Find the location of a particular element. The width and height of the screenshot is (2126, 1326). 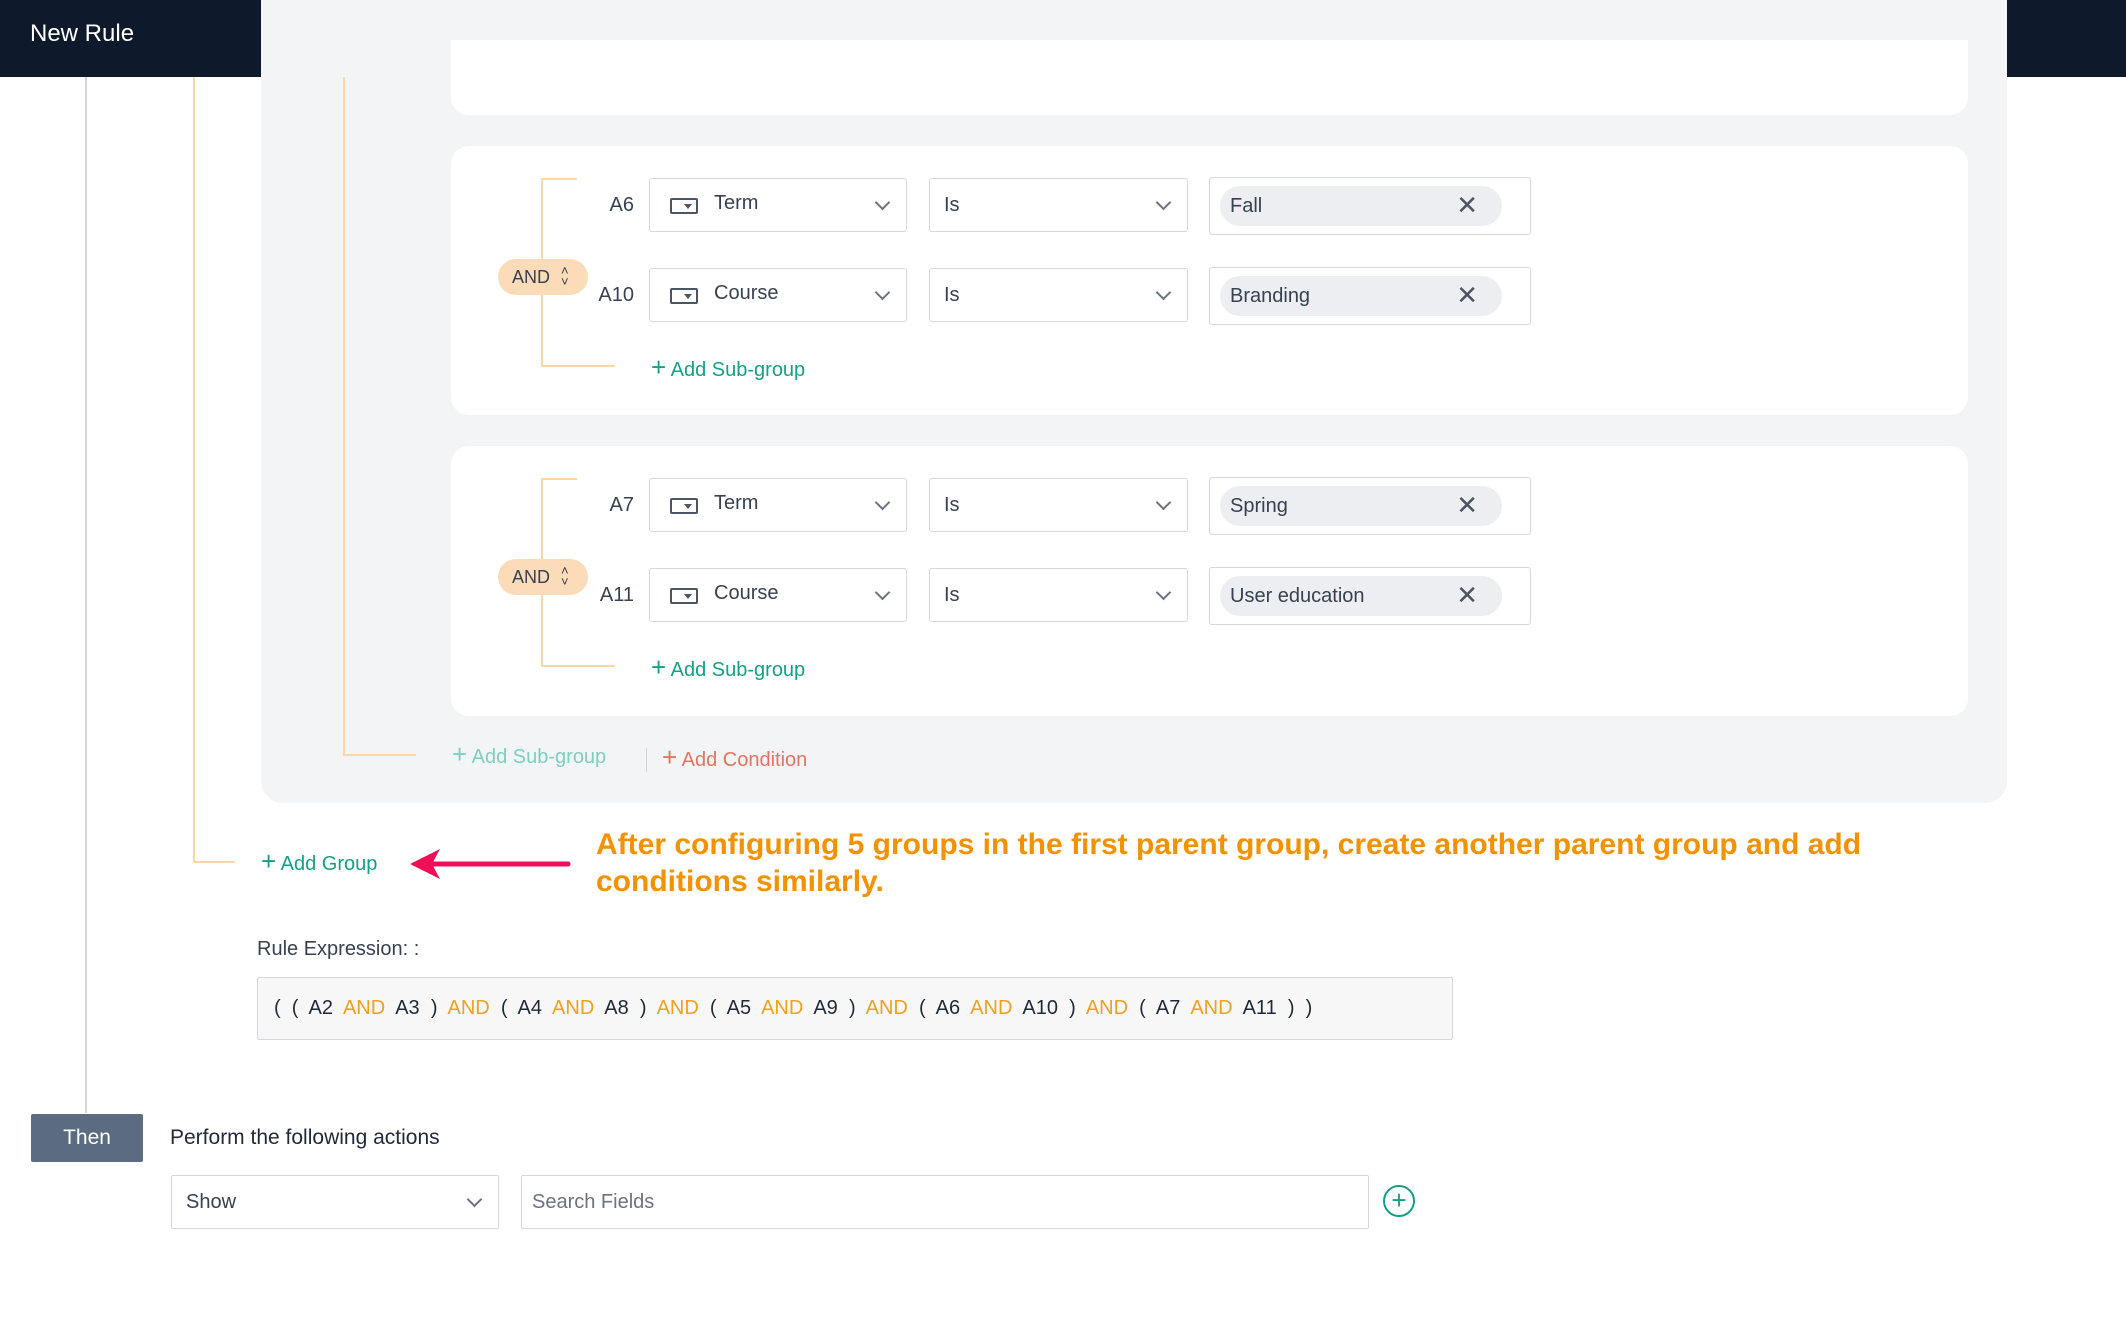

value-chip: User education ✕ is located at coordinates (1361, 596).